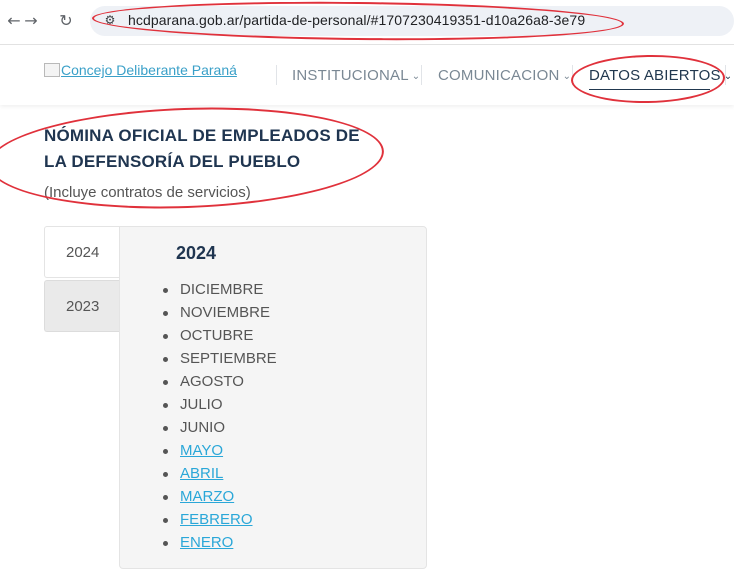  I want to click on menu-label: COMUNICACION, so click(499, 75).